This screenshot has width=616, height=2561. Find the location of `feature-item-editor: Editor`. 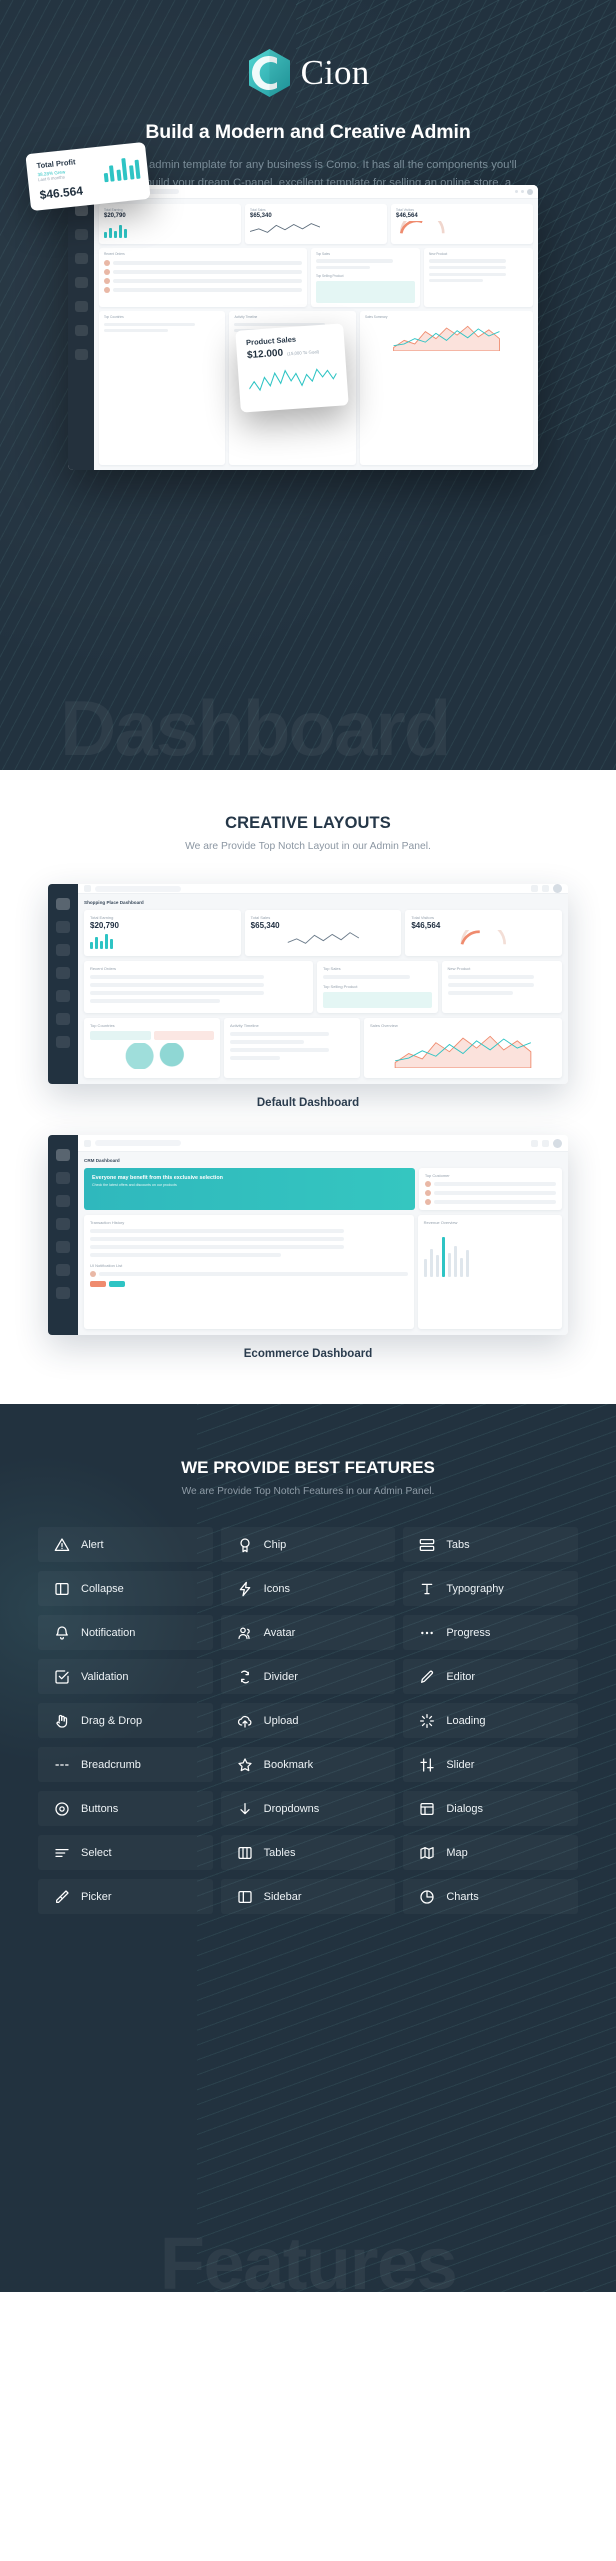

feature-item-editor: Editor is located at coordinates (490, 1676).